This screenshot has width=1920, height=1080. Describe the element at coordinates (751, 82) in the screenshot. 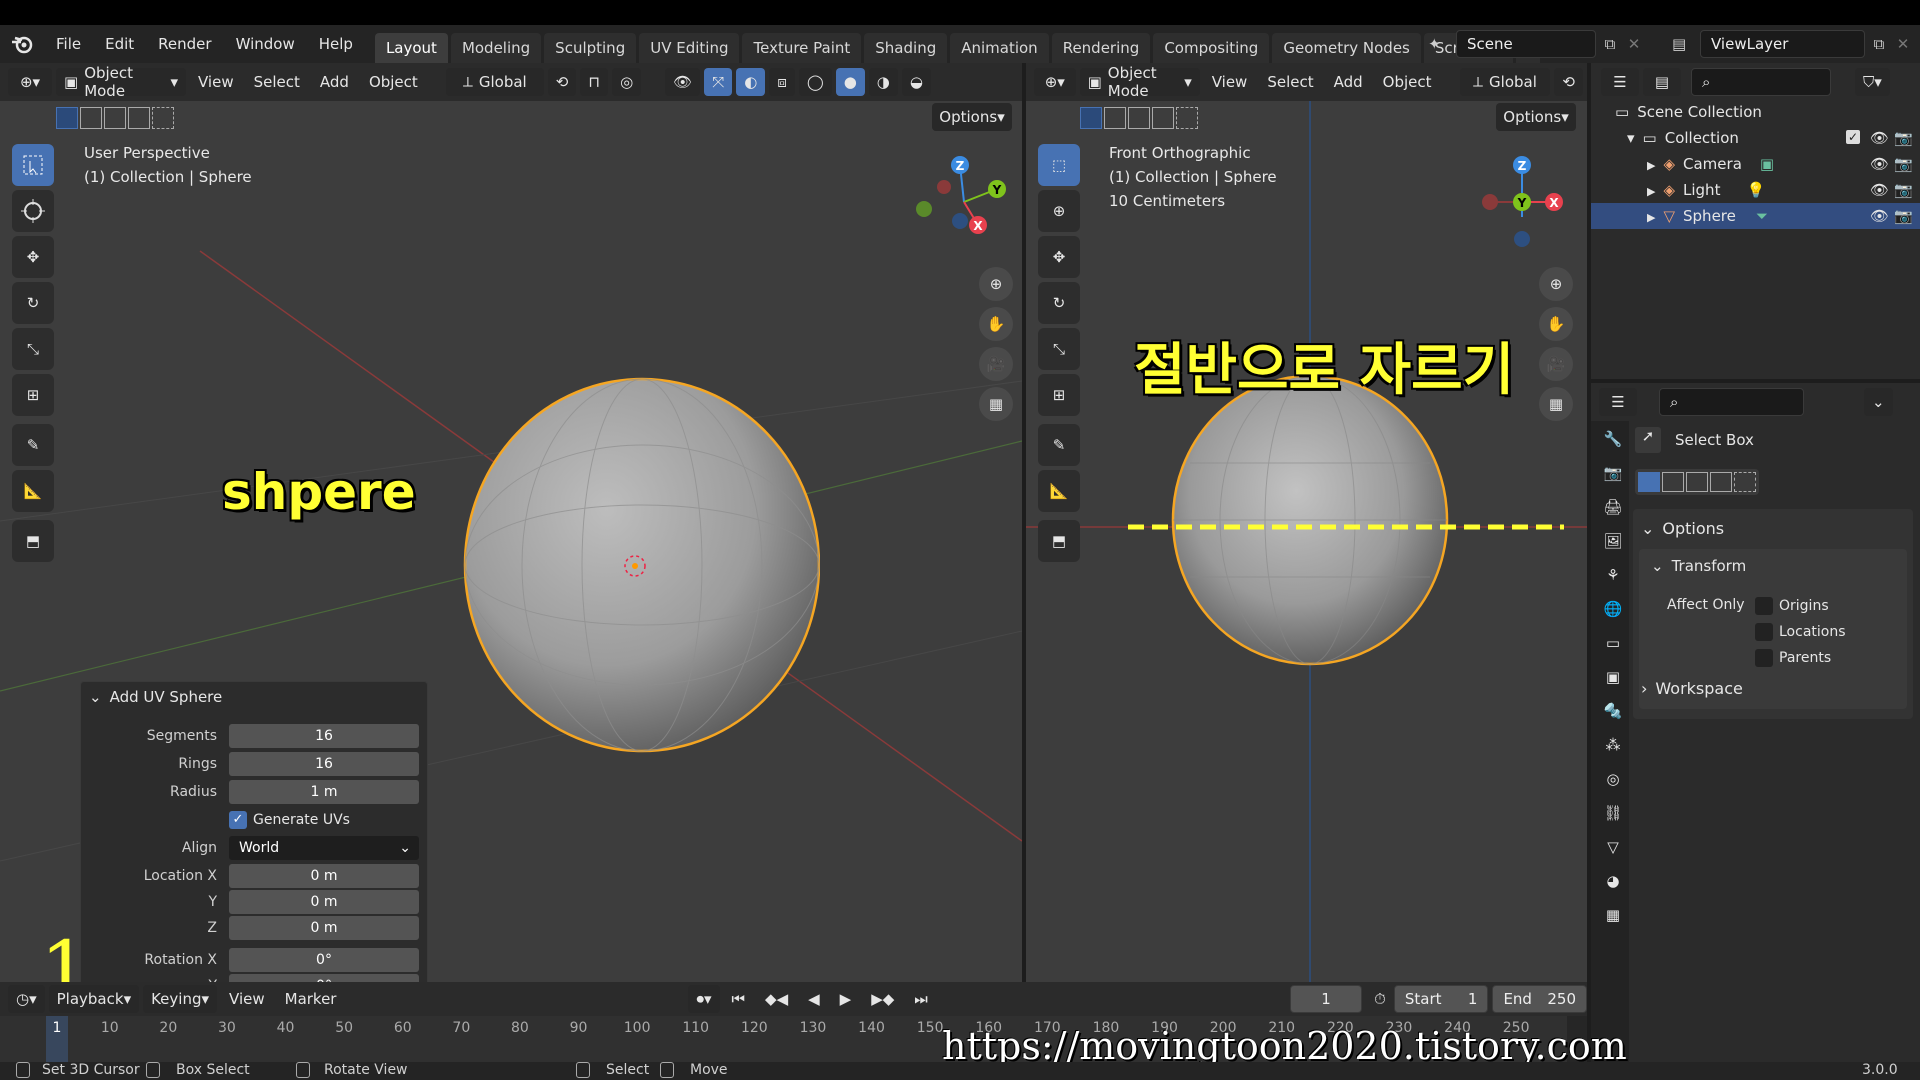

I see `overlay-toggle-icon: ◐` at that location.